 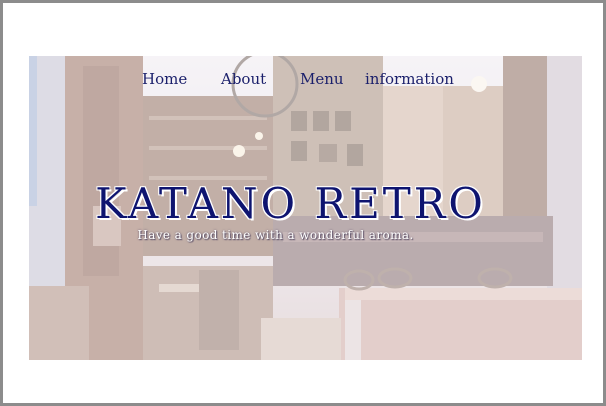 What do you see at coordinates (290, 203) in the screenshot?
I see `site-title: KATANO RETRO` at bounding box center [290, 203].